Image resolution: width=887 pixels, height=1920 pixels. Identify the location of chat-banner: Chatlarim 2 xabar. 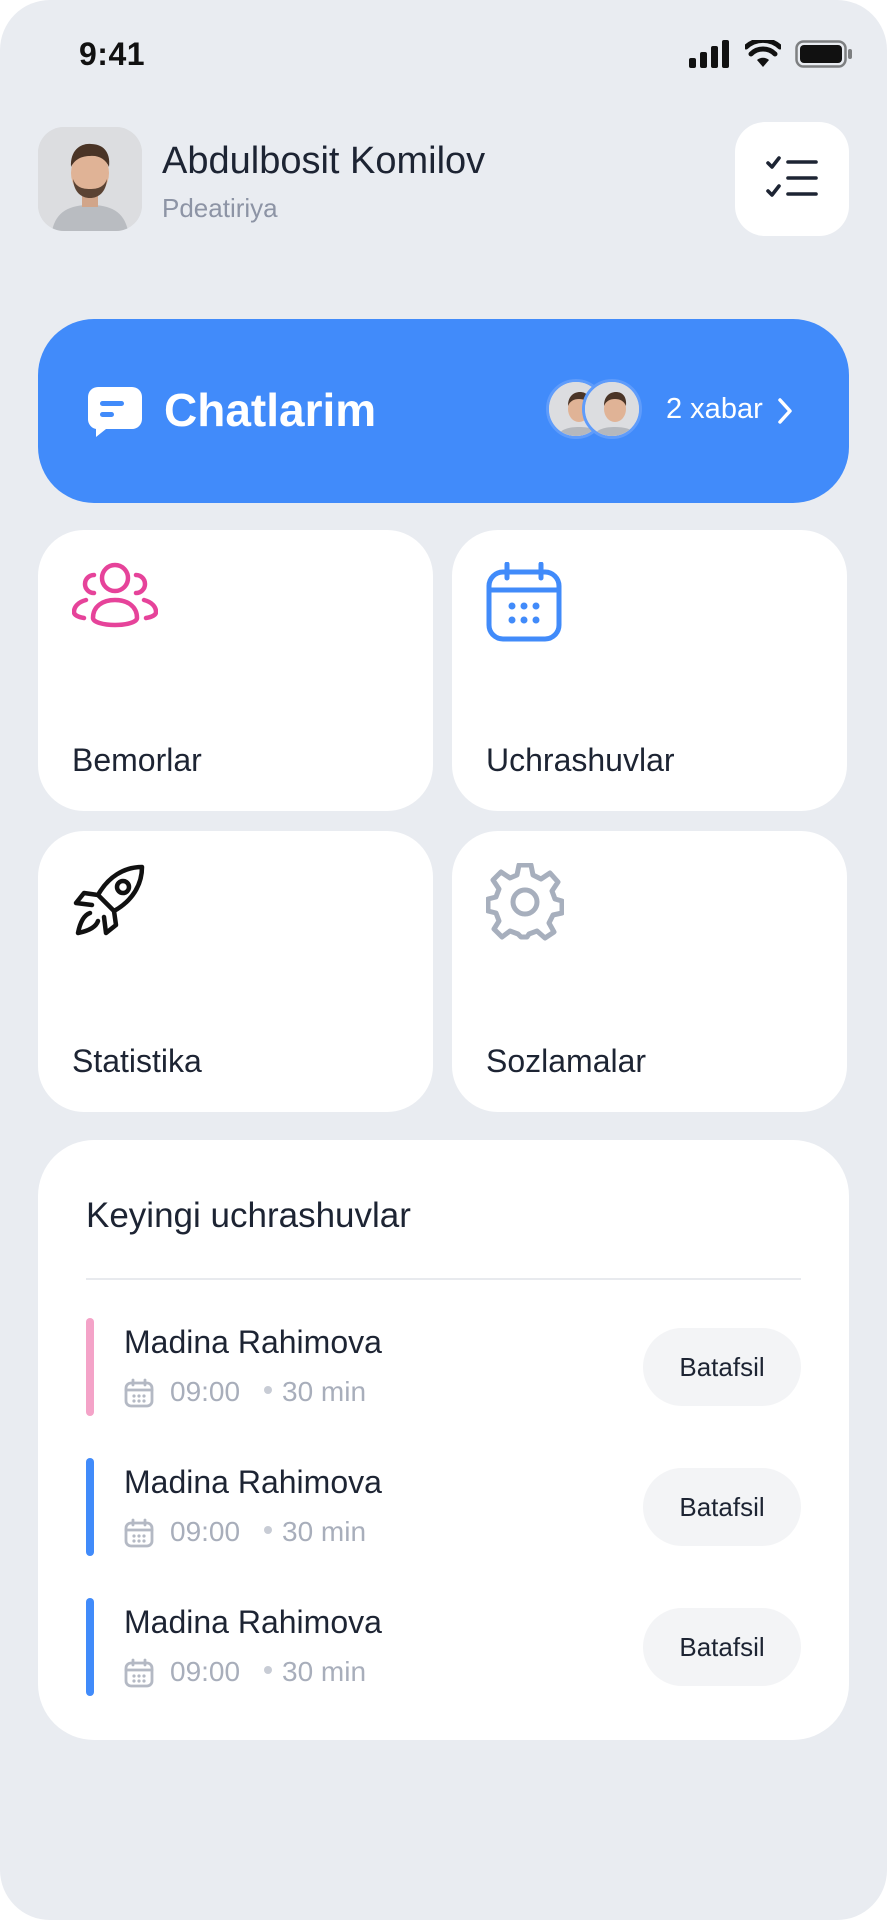
(443, 411).